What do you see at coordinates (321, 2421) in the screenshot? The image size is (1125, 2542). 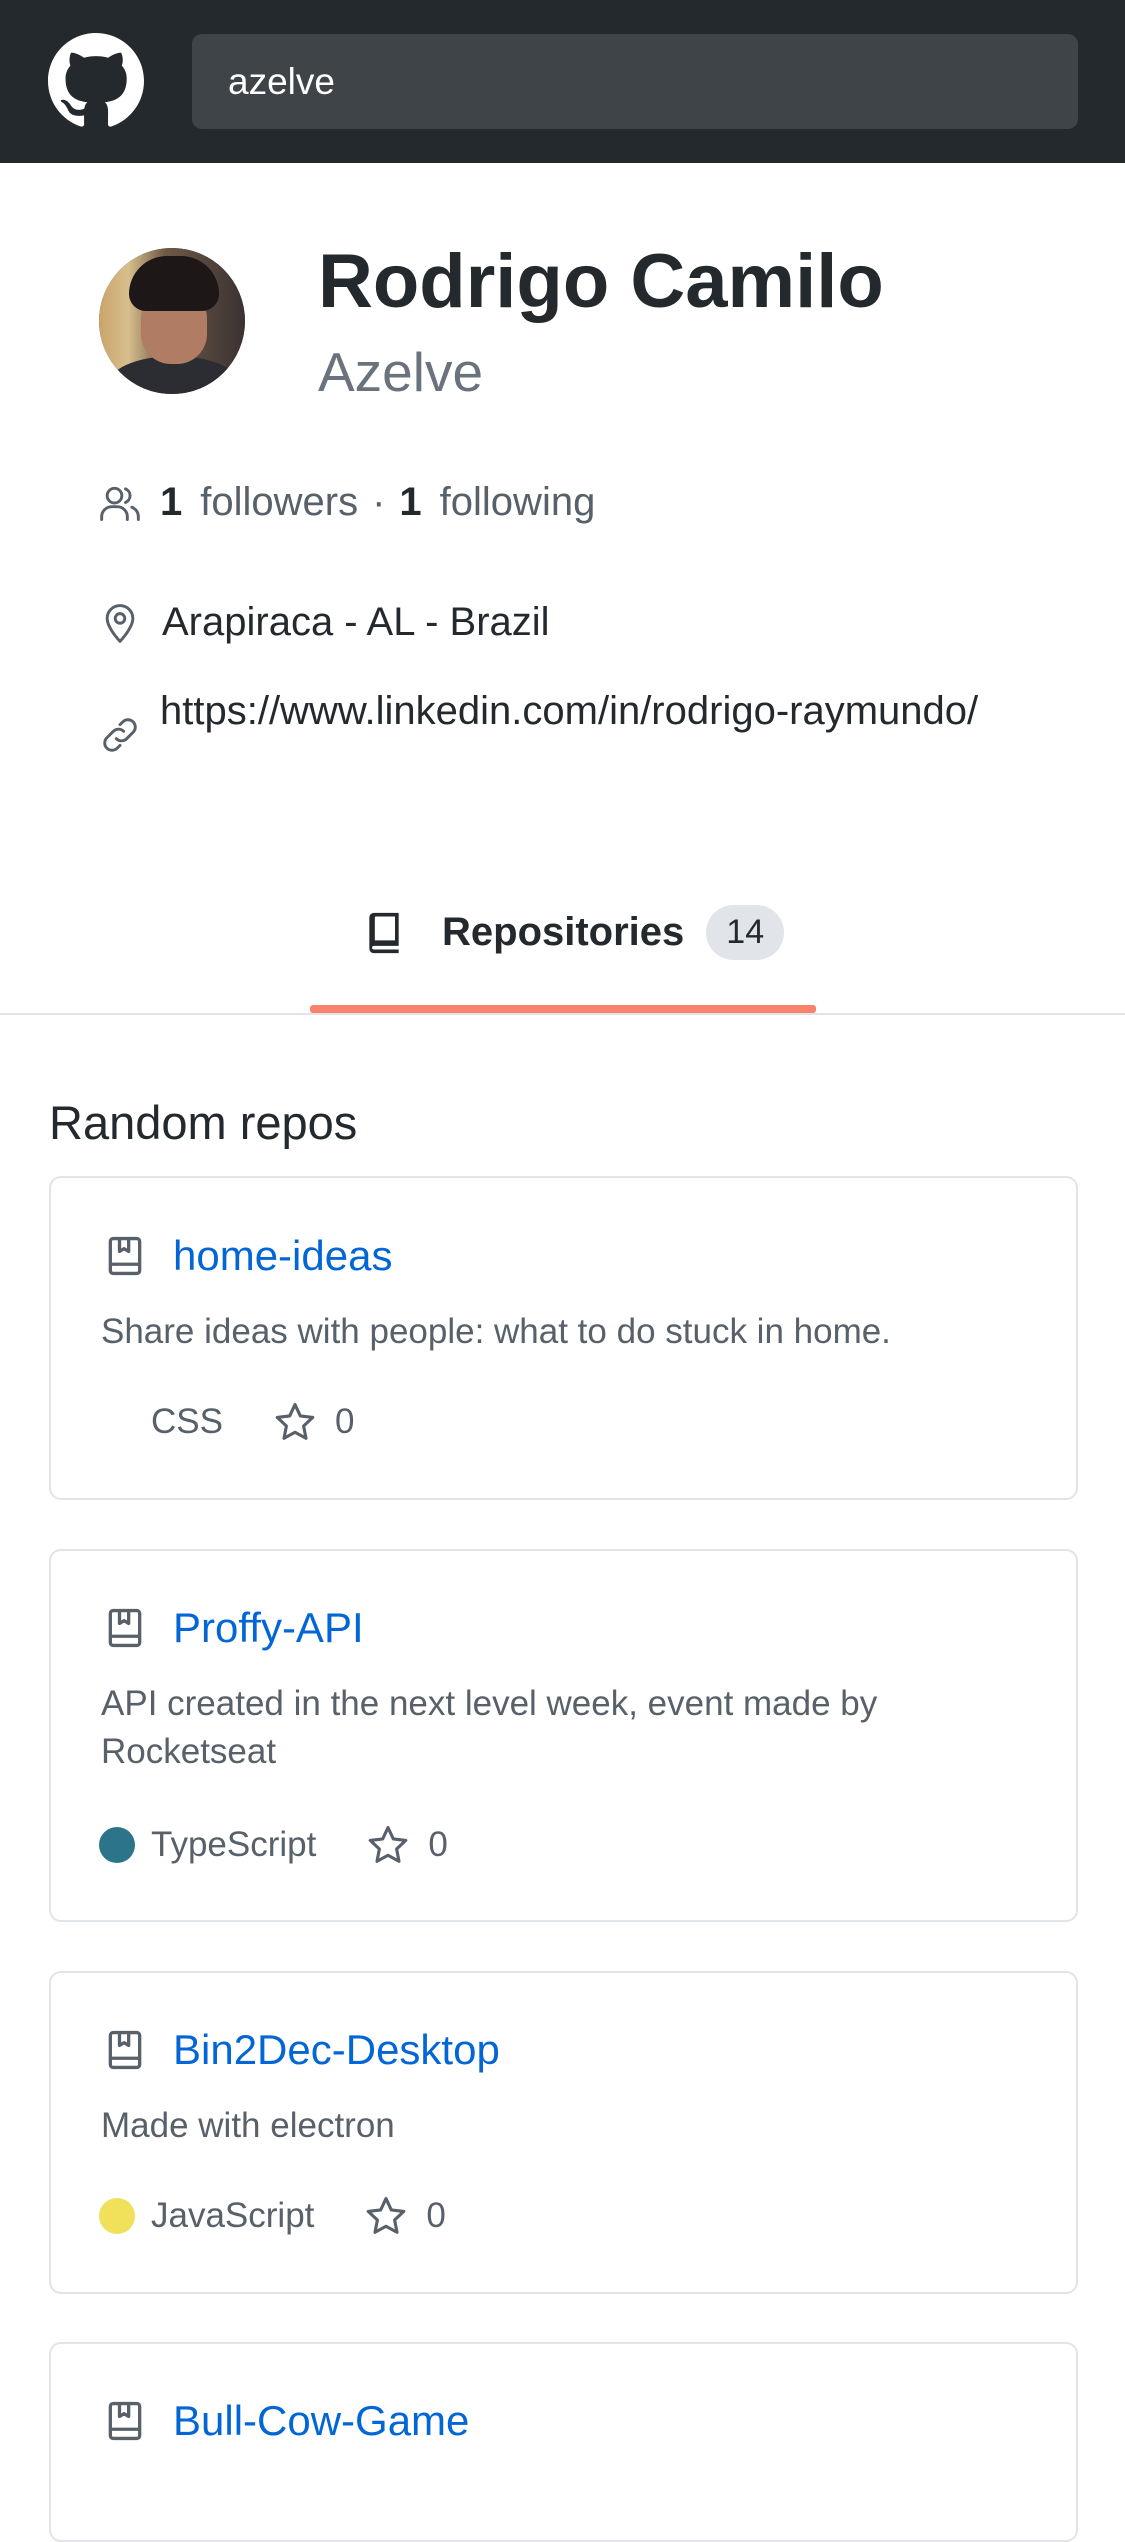 I see `repo-name-link: Bull-Cow-Game` at bounding box center [321, 2421].